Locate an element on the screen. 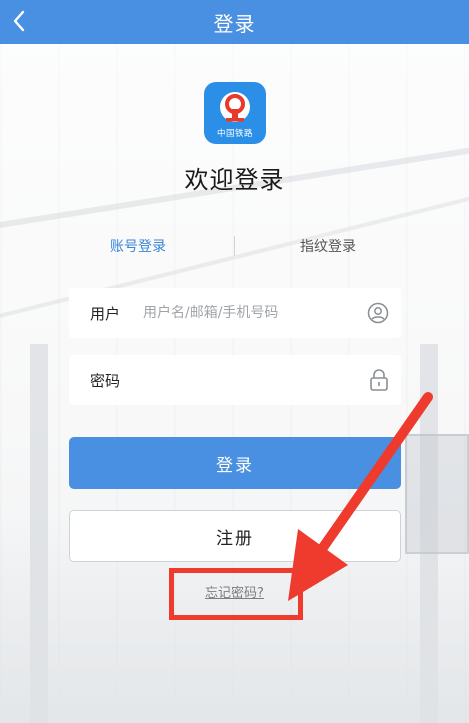  railway-logo-icon is located at coordinates (235, 107).